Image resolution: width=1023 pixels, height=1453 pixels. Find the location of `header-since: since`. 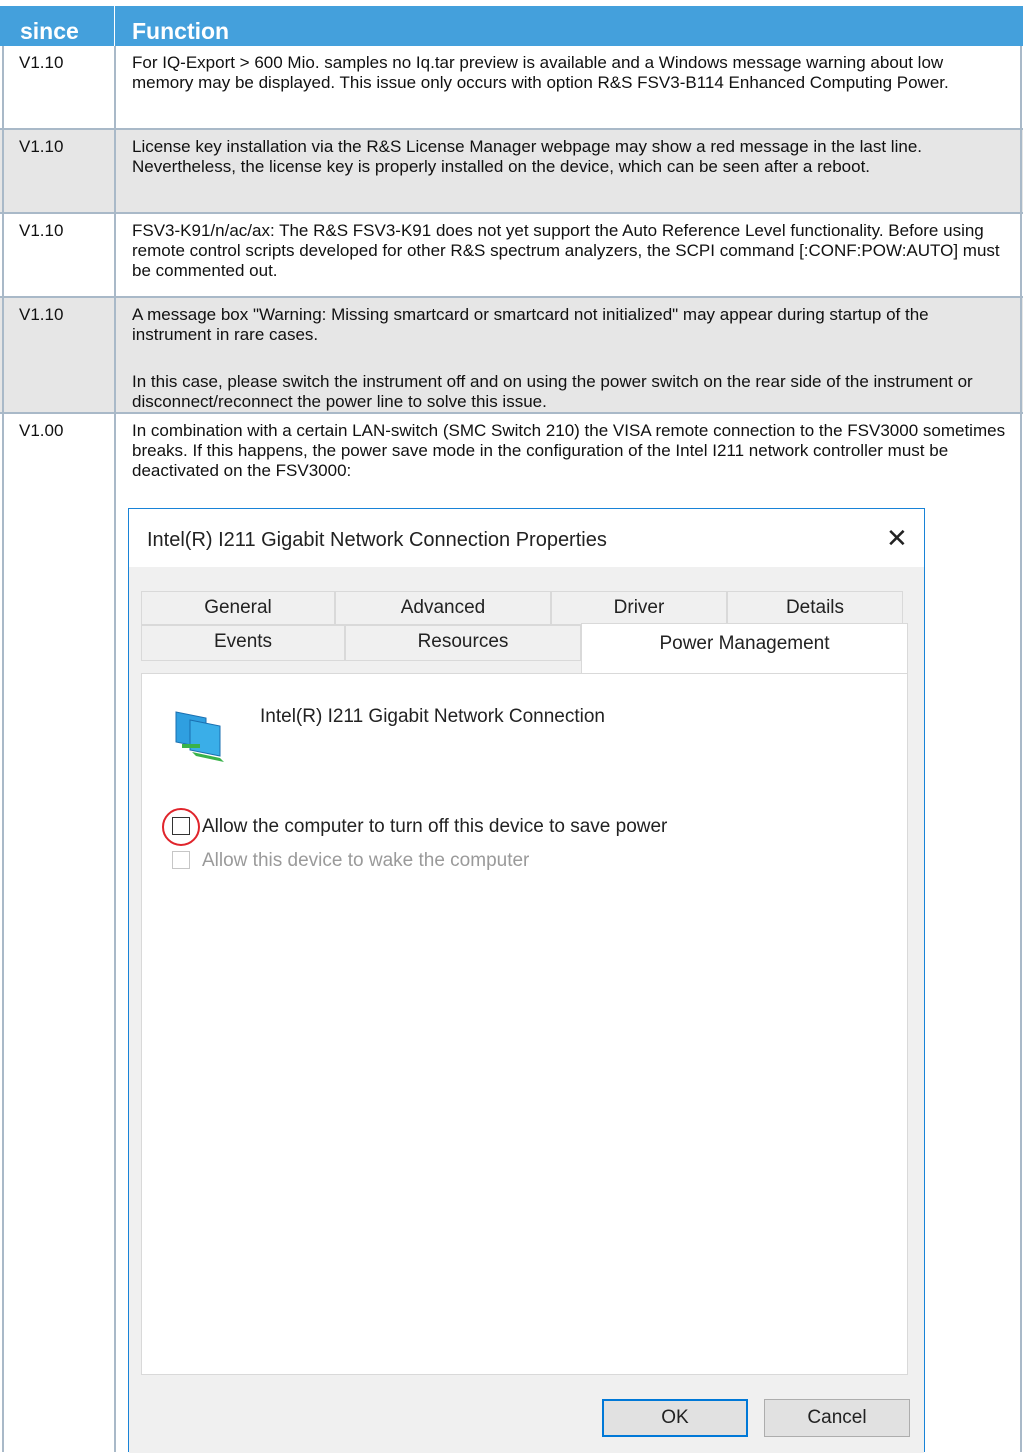

header-since: since is located at coordinates (49, 31).